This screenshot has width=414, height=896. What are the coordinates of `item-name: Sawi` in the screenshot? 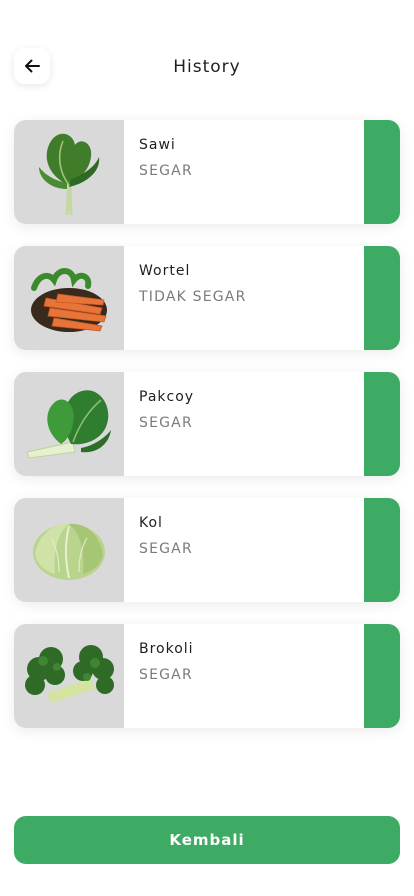 It's located at (157, 145).